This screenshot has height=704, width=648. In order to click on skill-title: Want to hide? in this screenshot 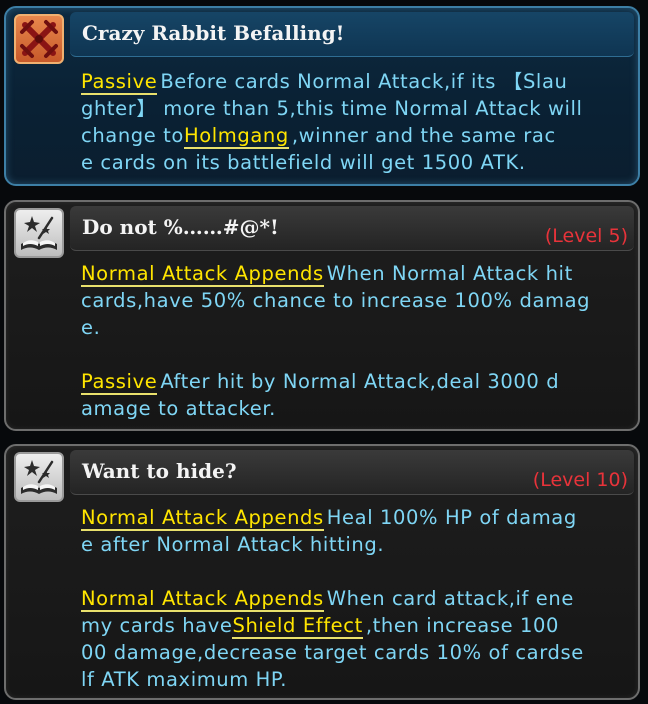, I will do `click(159, 471)`.